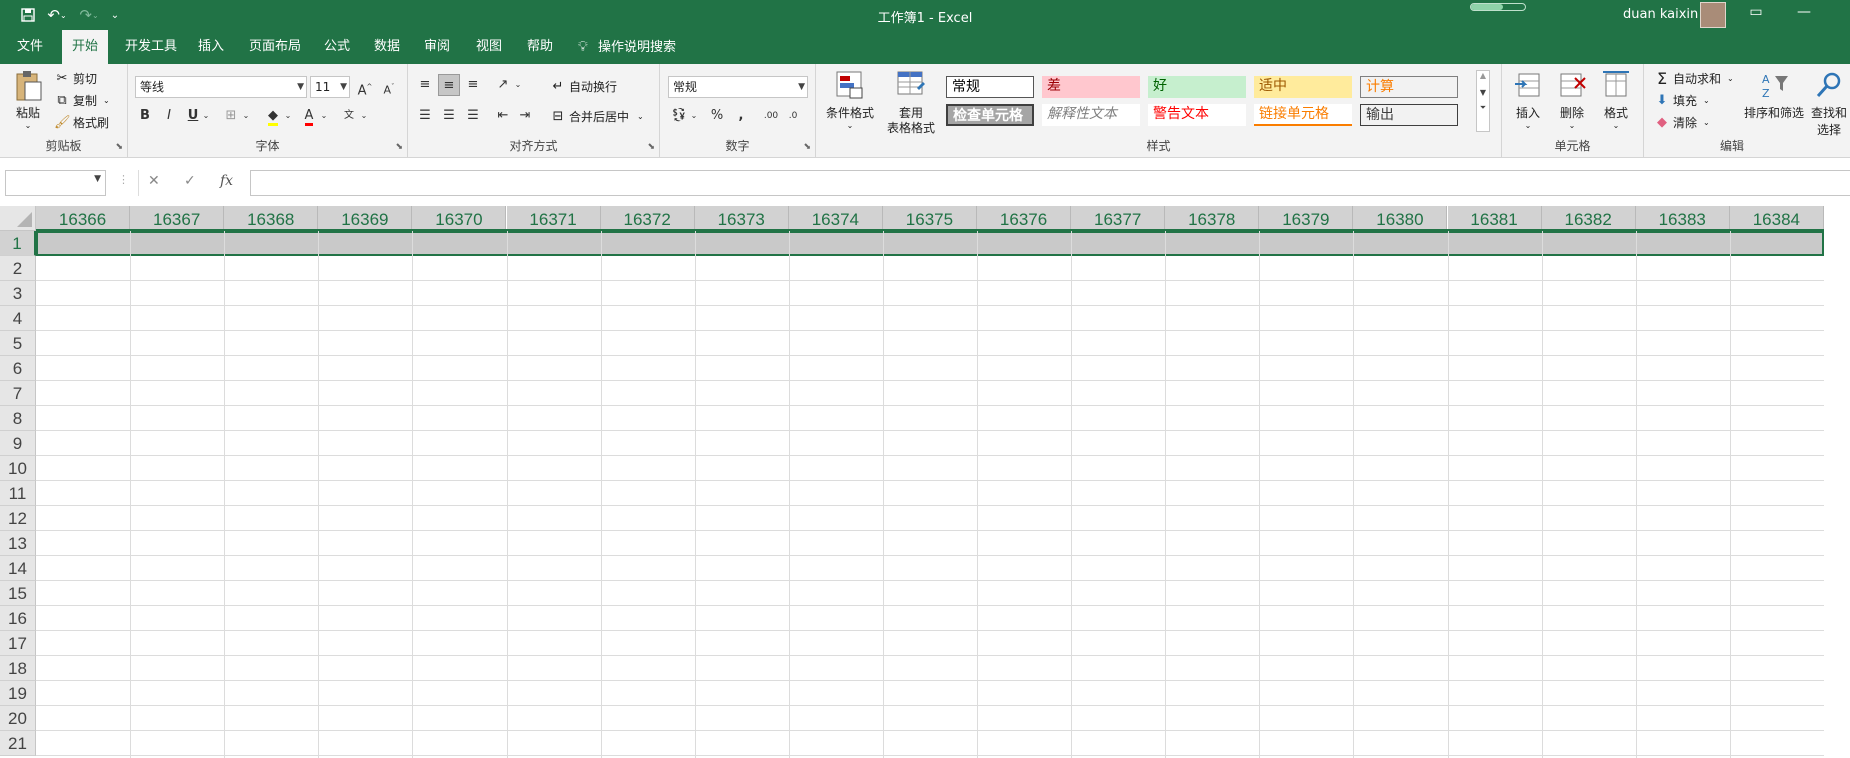  What do you see at coordinates (425, 85) in the screenshot?
I see `align-top-icon: ≡` at bounding box center [425, 85].